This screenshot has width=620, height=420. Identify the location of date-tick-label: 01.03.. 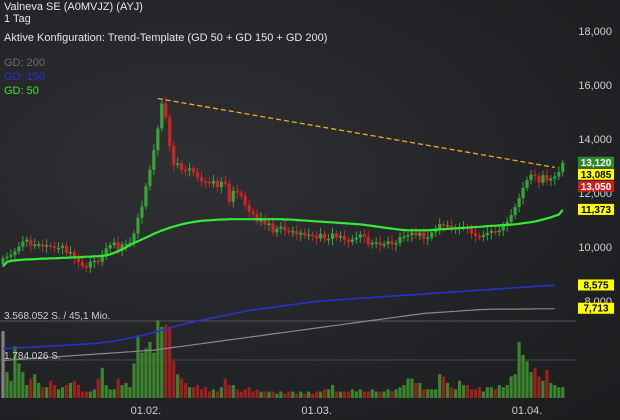
(316, 411).